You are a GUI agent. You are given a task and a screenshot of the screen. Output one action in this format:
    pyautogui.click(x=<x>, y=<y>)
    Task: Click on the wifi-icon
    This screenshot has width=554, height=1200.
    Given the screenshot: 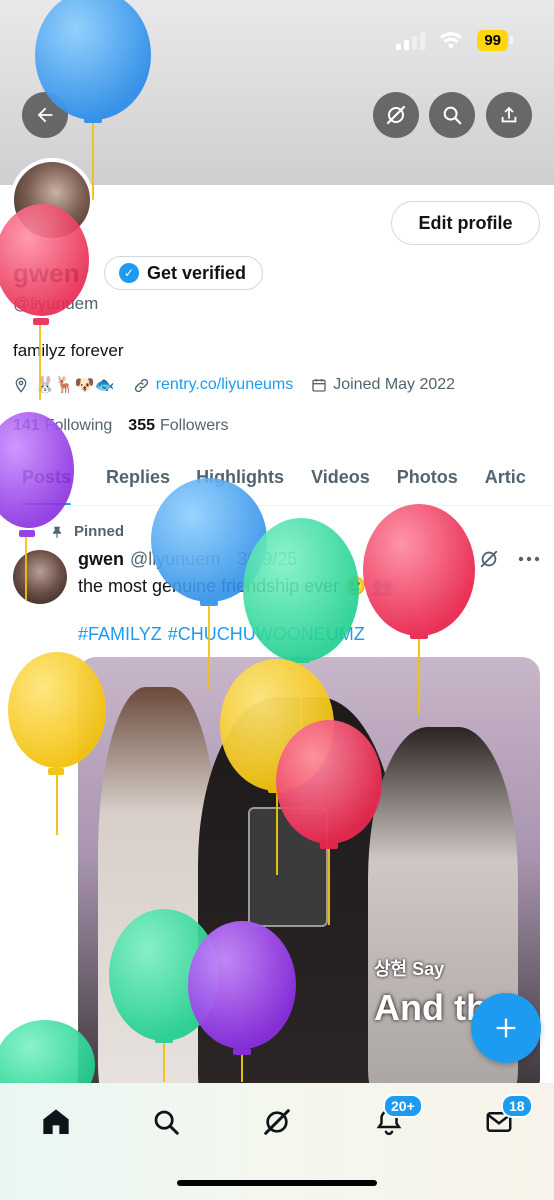 What is the action you would take?
    pyautogui.click(x=451, y=40)
    